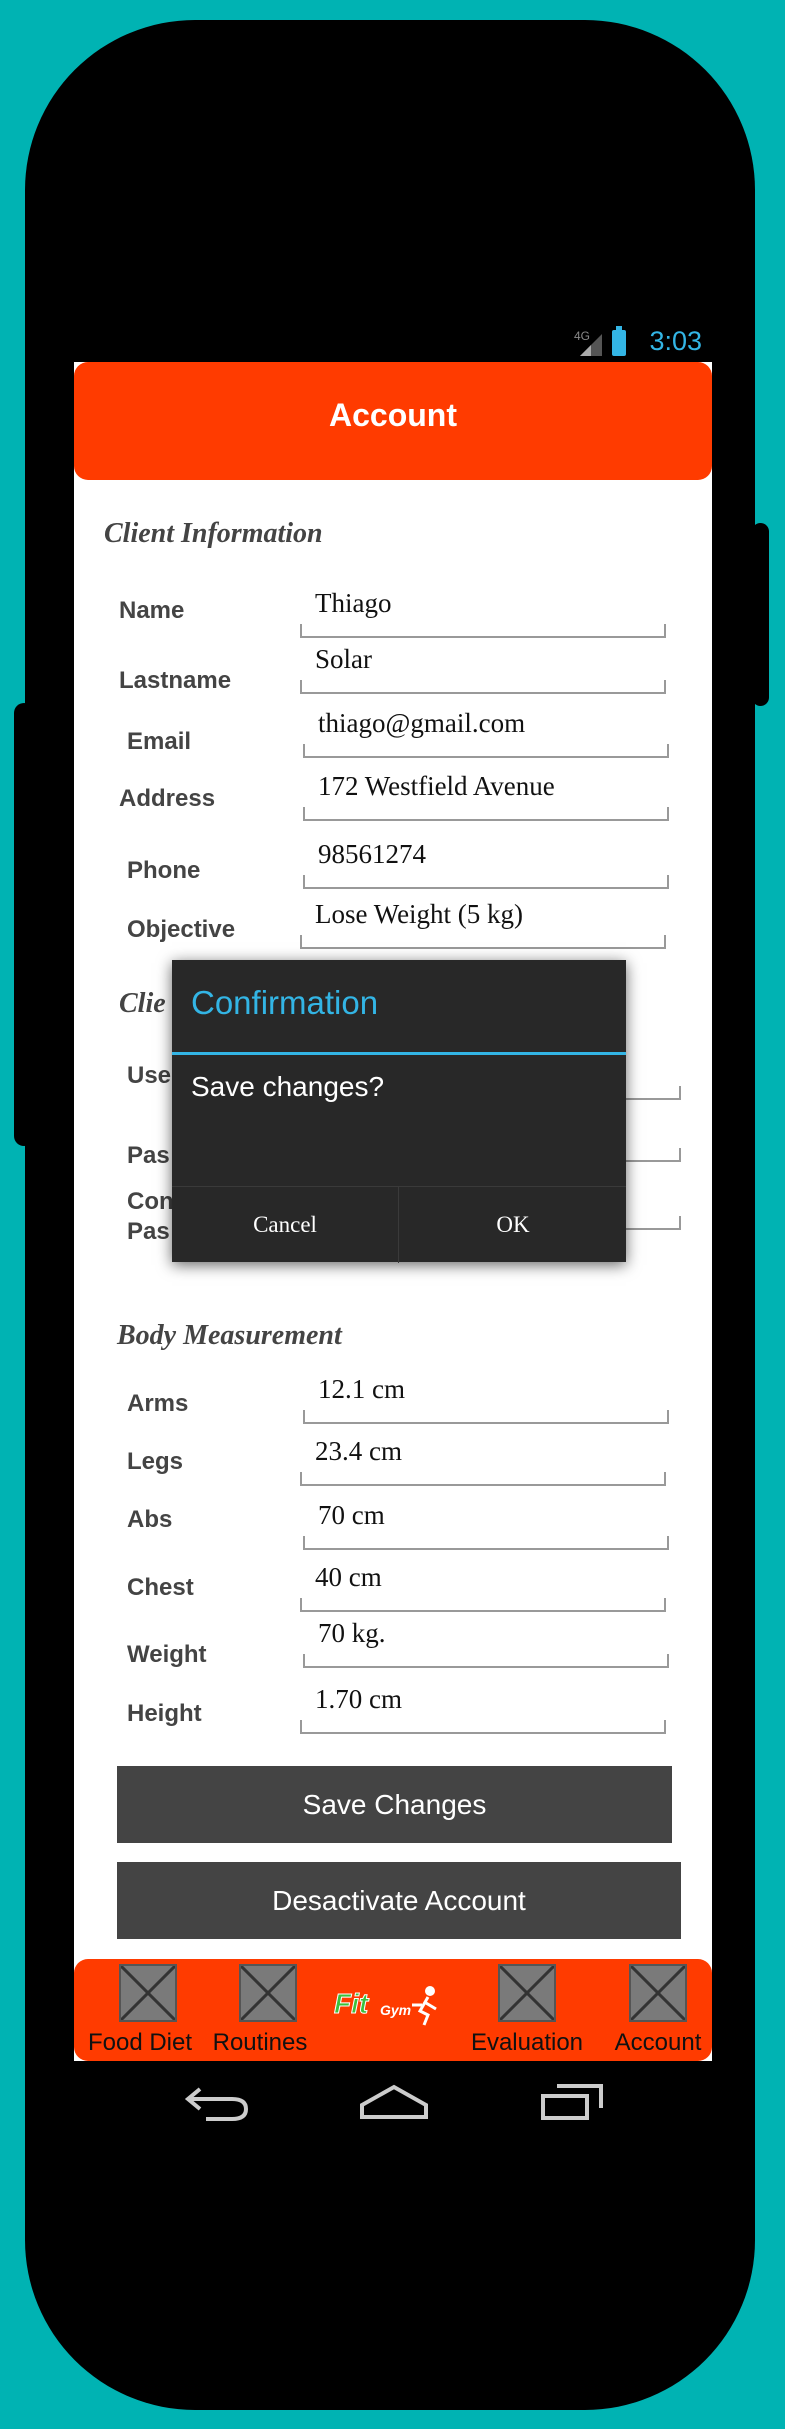 The height and width of the screenshot is (2429, 785). I want to click on email-label: Email, so click(159, 741).